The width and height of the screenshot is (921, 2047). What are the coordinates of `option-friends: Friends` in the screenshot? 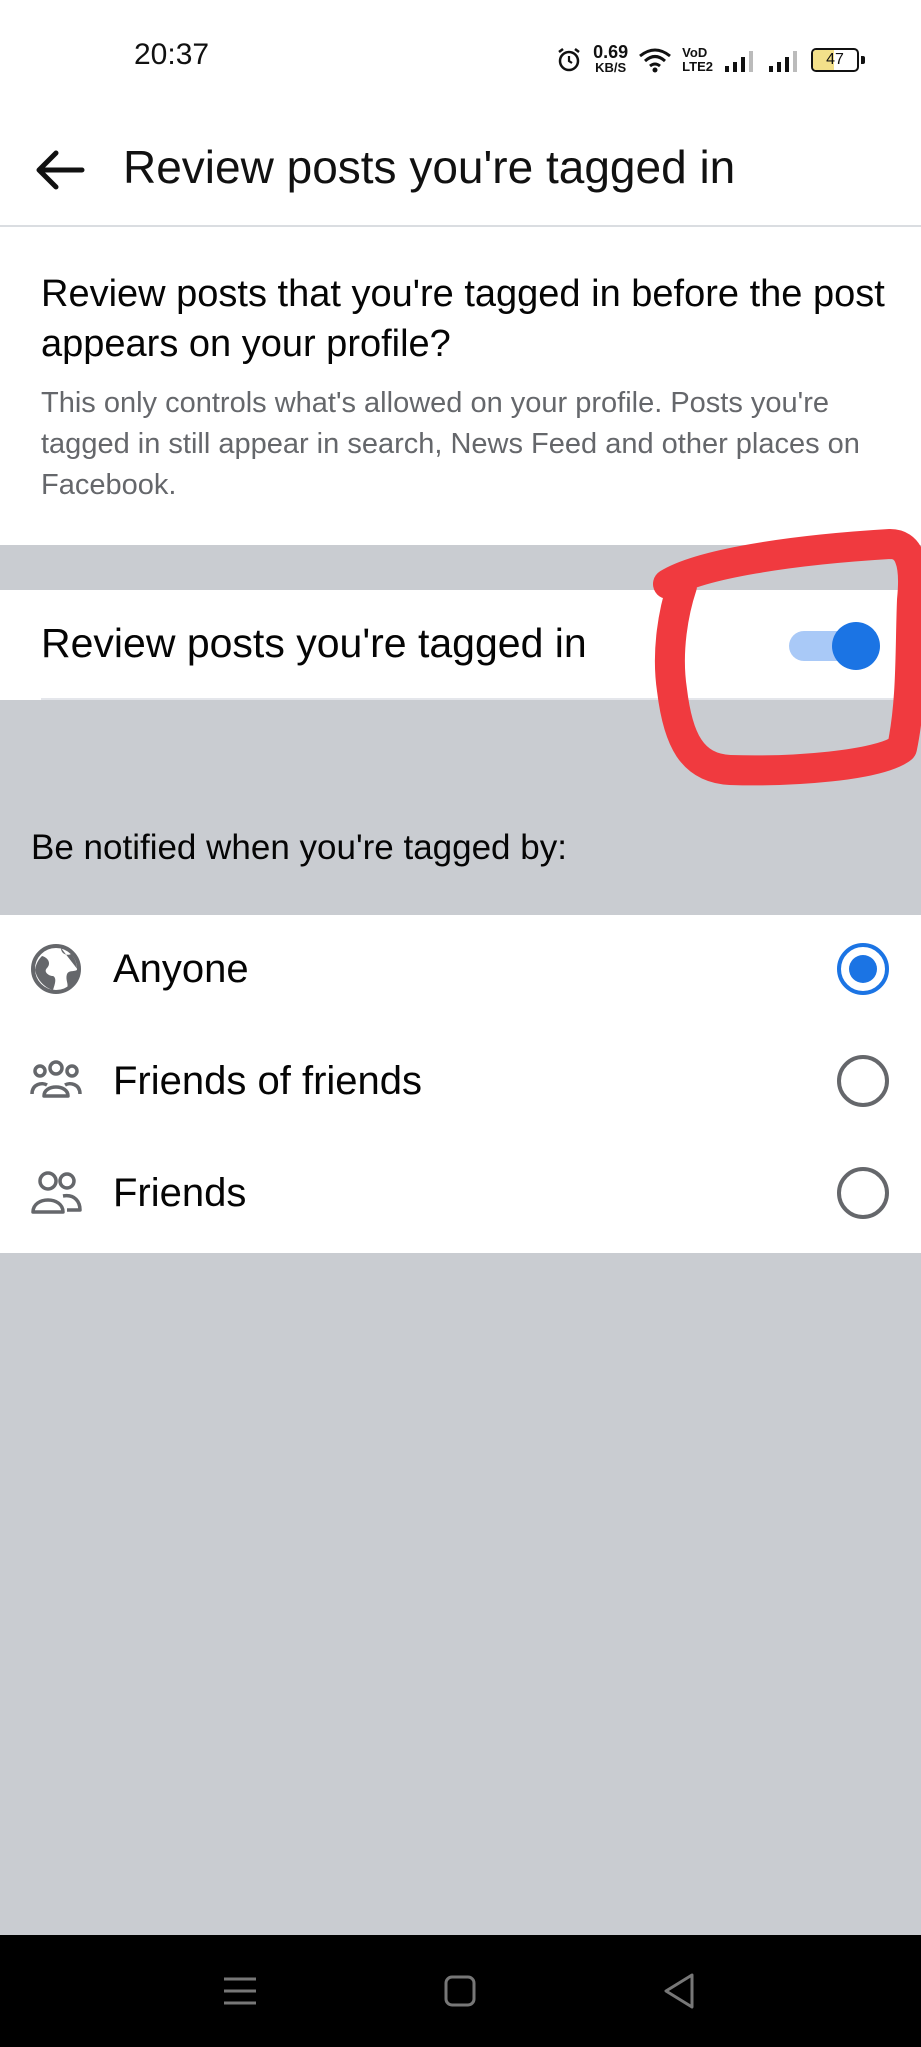 It's located at (460, 1195).